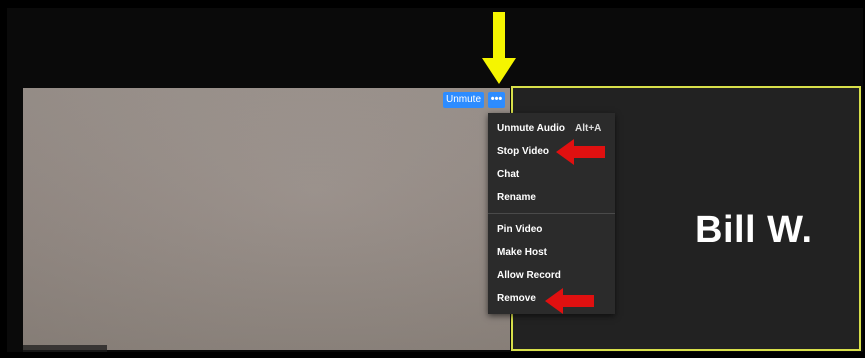 The width and height of the screenshot is (865, 358). Describe the element at coordinates (529, 275) in the screenshot. I see `menu-item-allow-record: Allow Record` at that location.